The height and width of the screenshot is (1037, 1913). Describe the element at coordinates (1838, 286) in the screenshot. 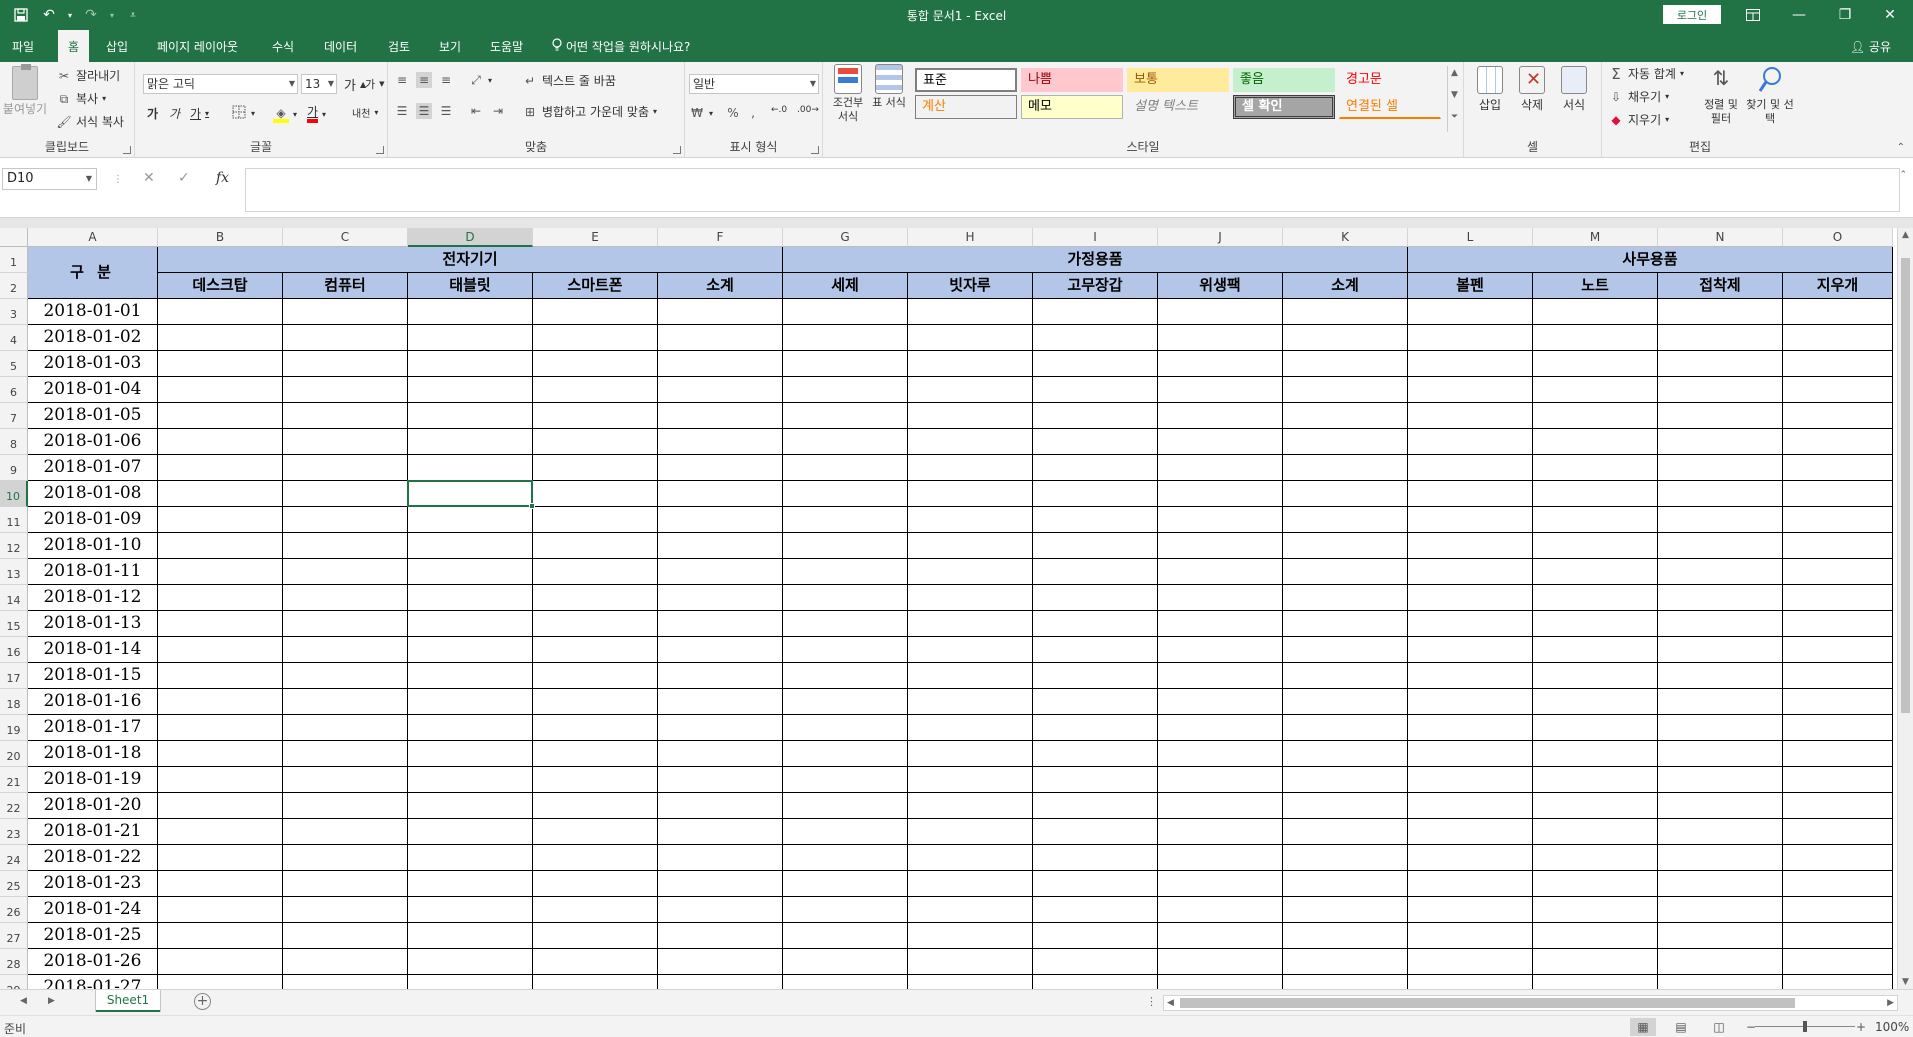

I see `subheader-cell: 지우개` at that location.